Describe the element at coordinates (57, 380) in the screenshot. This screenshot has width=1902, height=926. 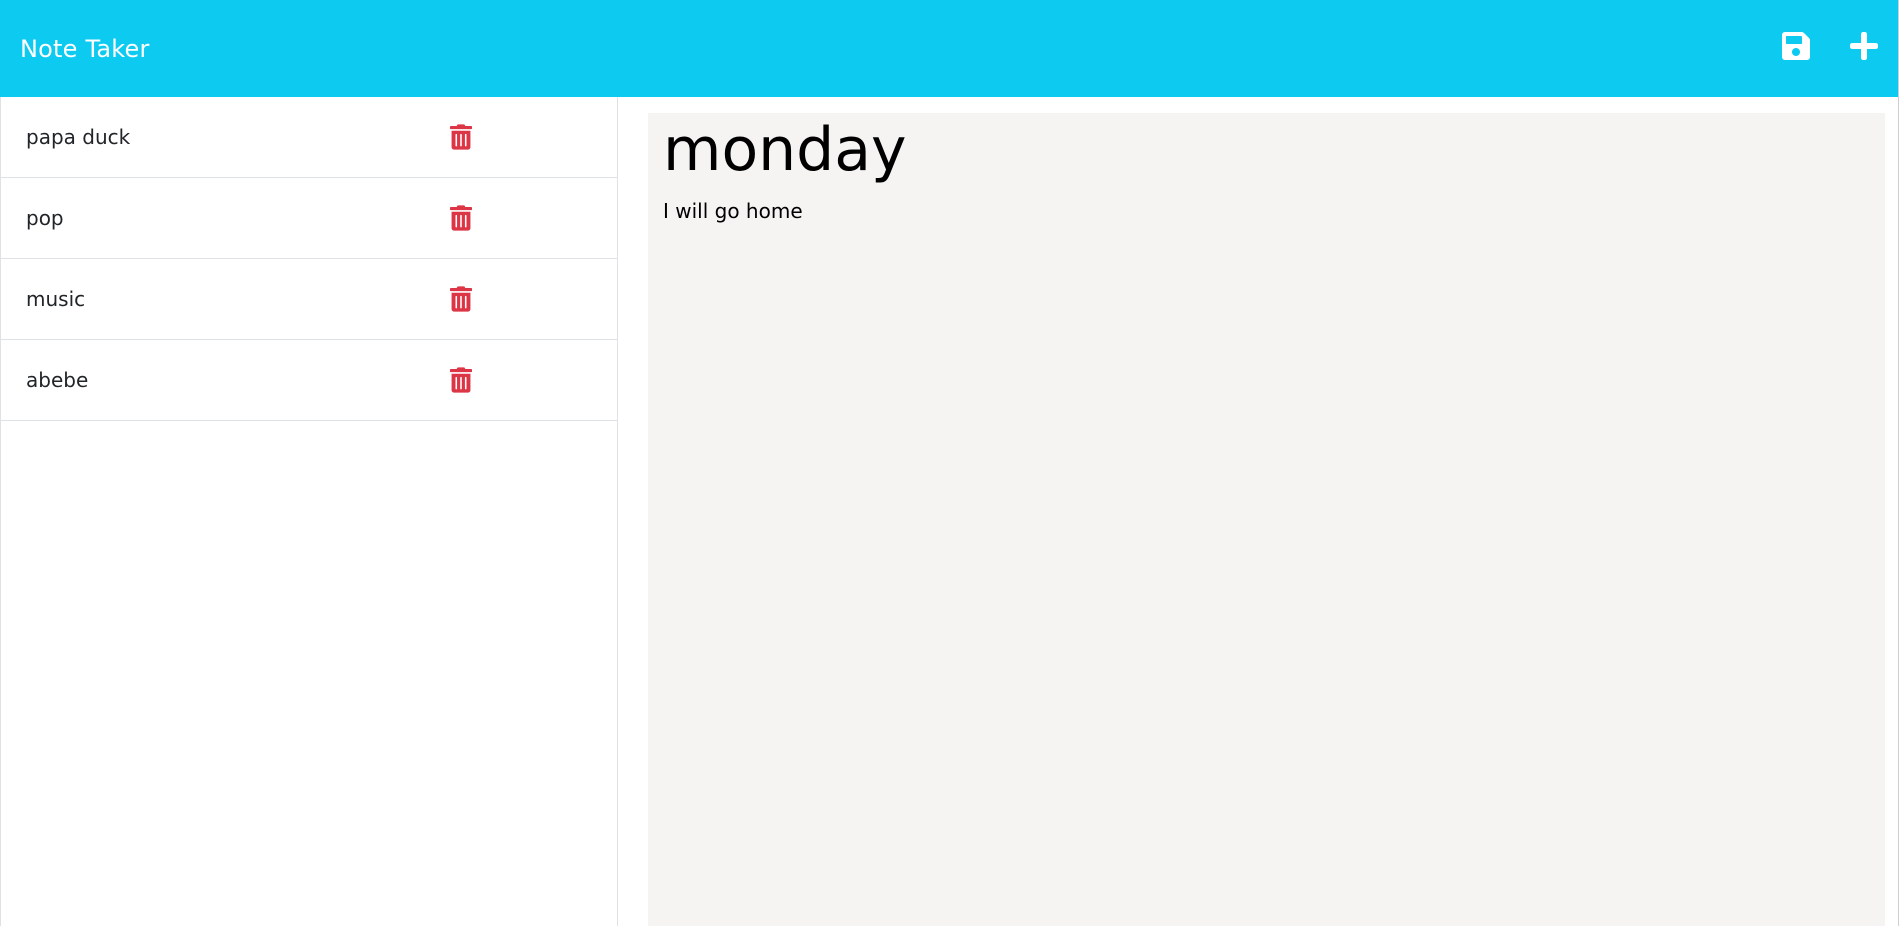
I see `note-item-title: abebe` at that location.